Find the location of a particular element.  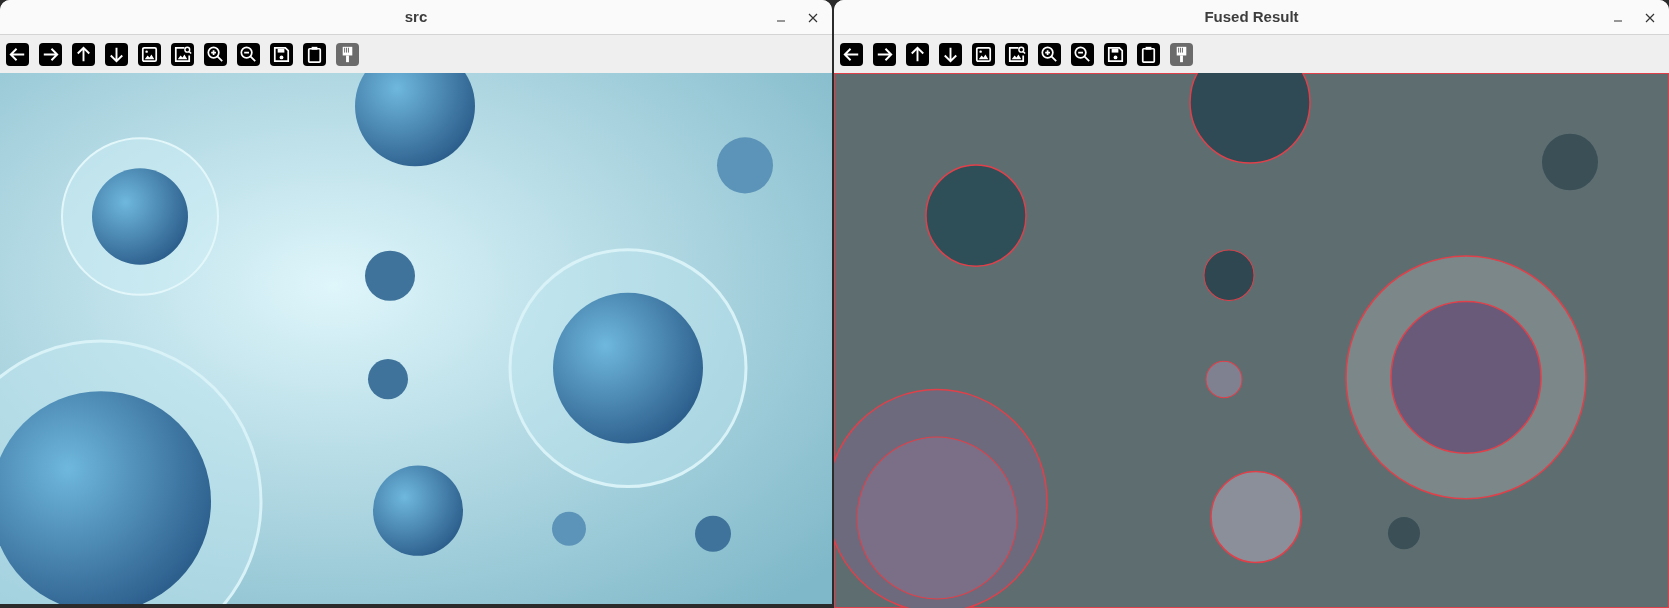

window-title: src is located at coordinates (416, 16).